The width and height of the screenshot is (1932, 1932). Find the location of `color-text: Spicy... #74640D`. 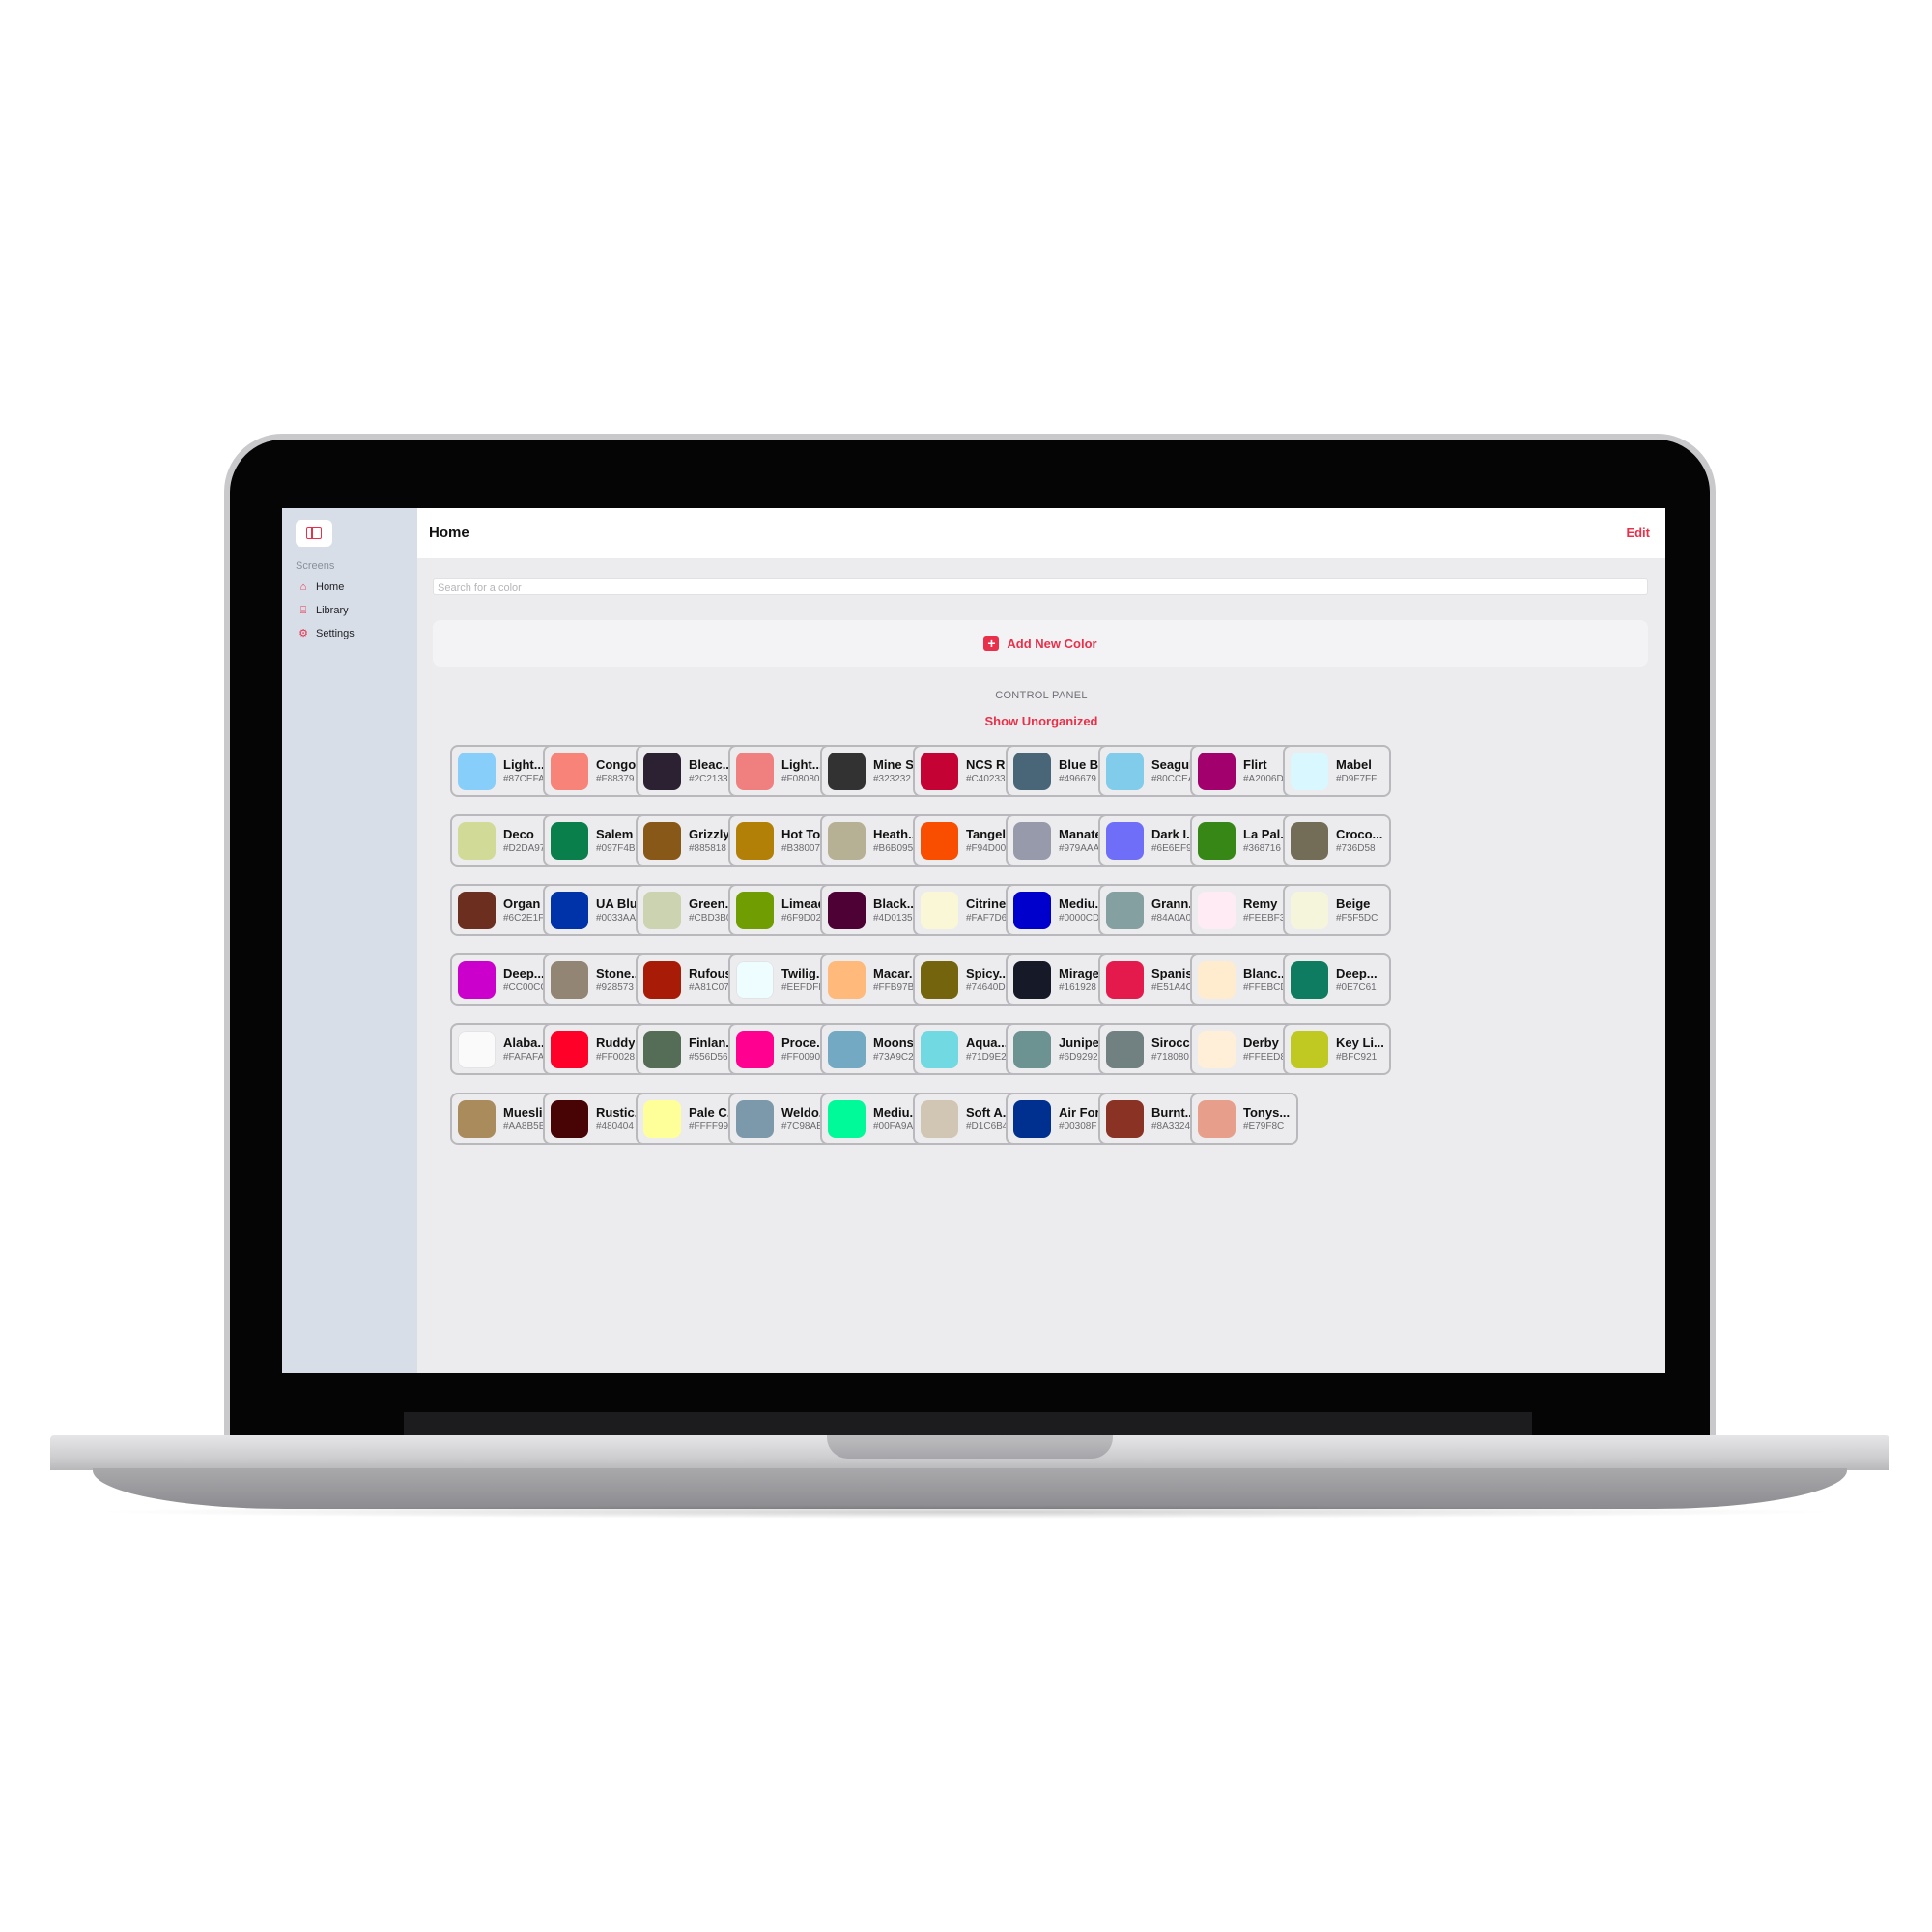

color-text: Spicy... #74640D is located at coordinates (987, 979).